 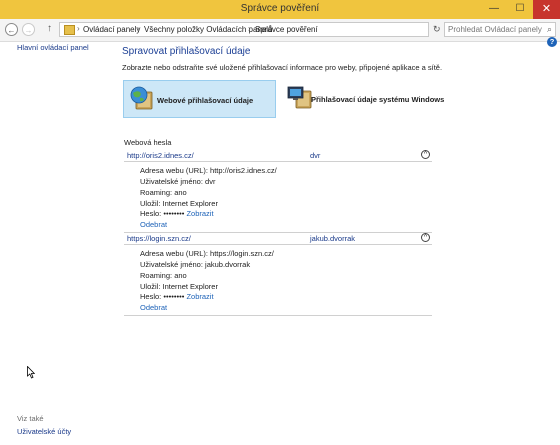 I want to click on search-placeholder: Prohledat Ovládací panely, so click(x=495, y=29).